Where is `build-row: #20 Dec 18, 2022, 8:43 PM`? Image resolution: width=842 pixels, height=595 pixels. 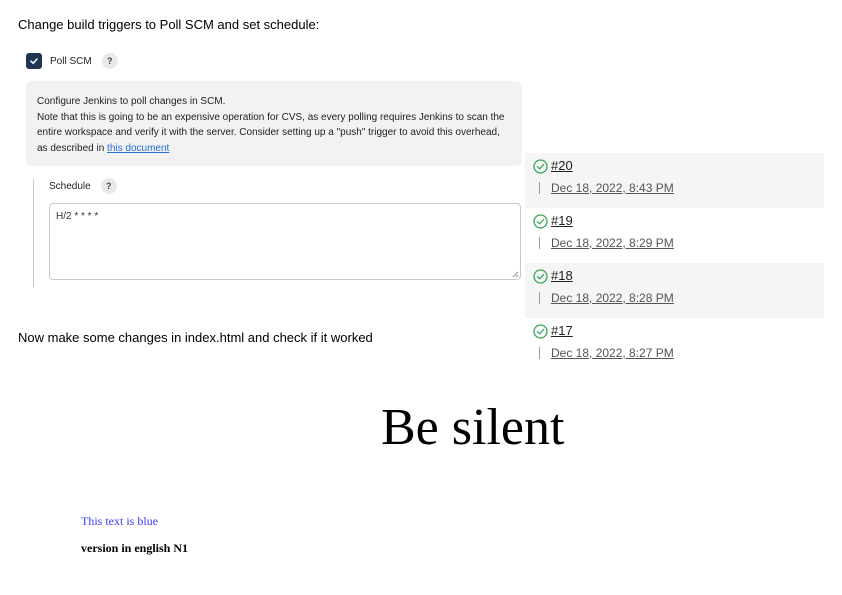 build-row: #20 Dec 18, 2022, 8:43 PM is located at coordinates (674, 180).